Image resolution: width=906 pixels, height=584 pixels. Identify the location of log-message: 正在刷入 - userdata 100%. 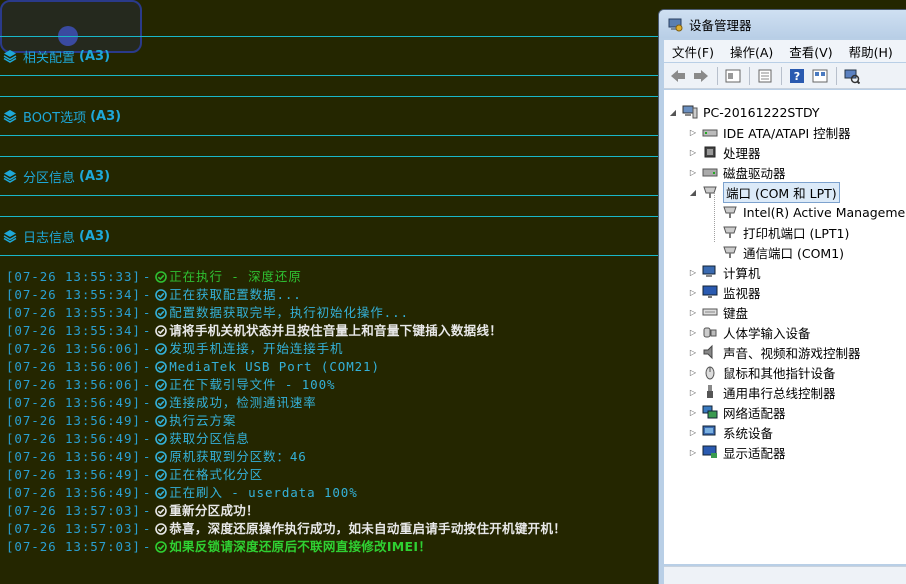
(263, 492).